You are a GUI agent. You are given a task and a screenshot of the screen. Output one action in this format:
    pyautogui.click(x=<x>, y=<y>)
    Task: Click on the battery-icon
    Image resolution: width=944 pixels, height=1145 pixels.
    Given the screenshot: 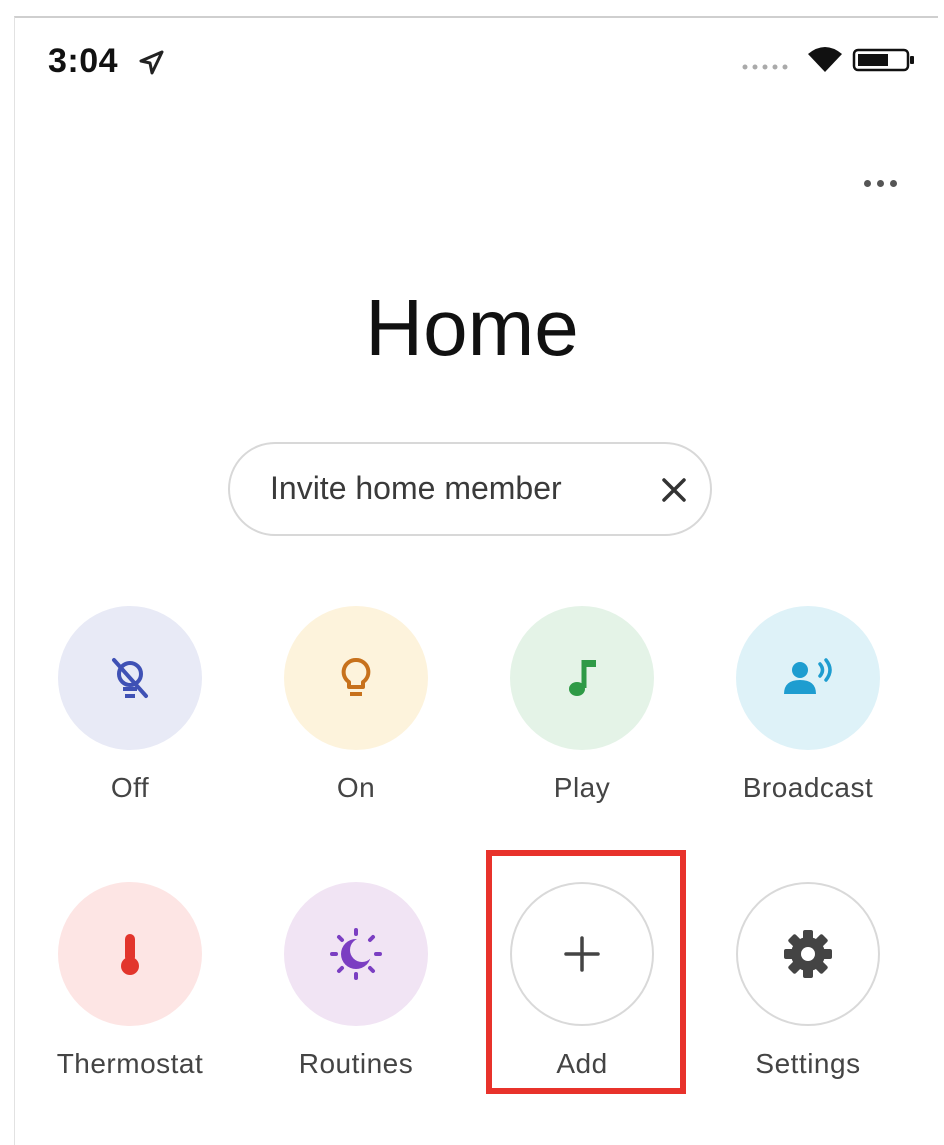 What is the action you would take?
    pyautogui.click(x=883, y=60)
    